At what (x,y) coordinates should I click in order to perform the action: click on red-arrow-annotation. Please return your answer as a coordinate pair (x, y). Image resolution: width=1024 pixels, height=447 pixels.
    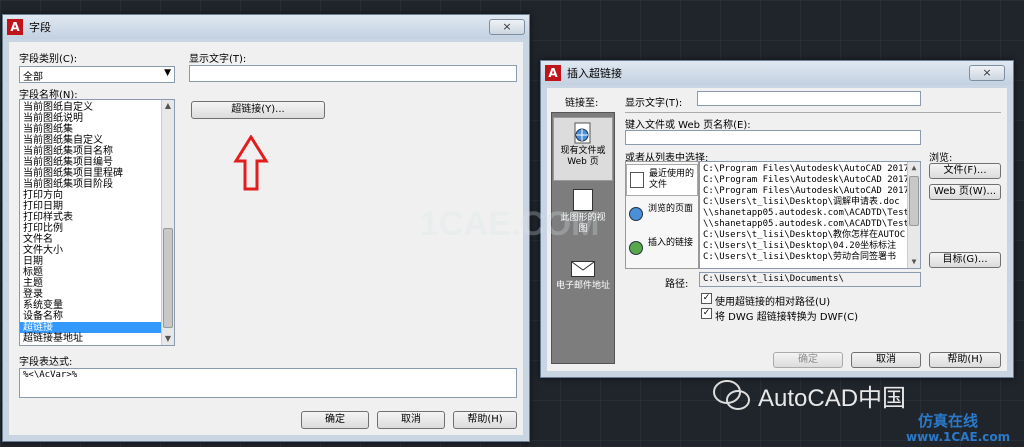
    Looking at the image, I should click on (251, 163).